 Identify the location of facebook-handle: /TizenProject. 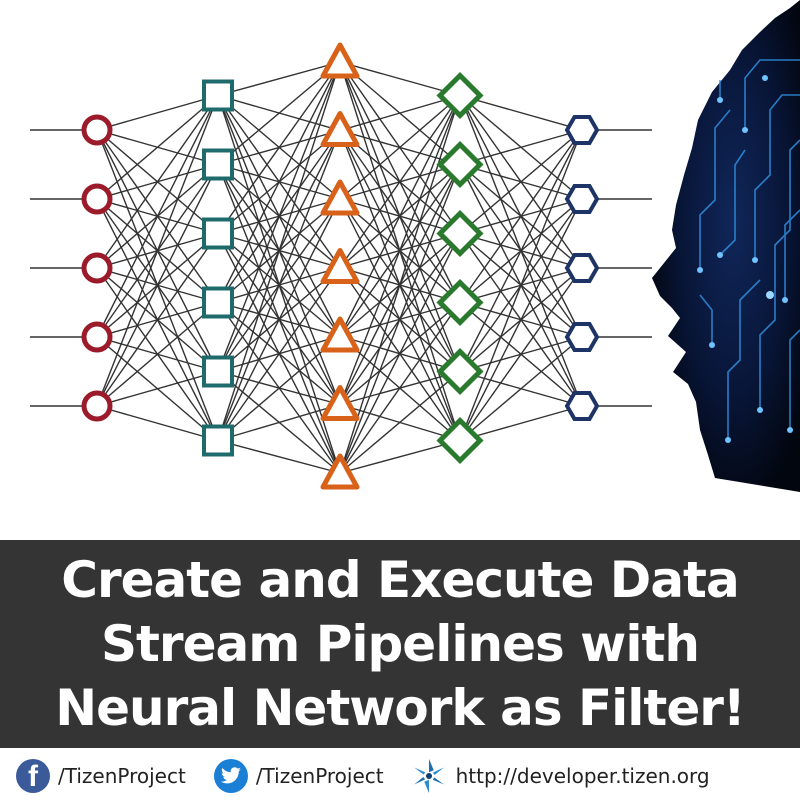
(122, 776).